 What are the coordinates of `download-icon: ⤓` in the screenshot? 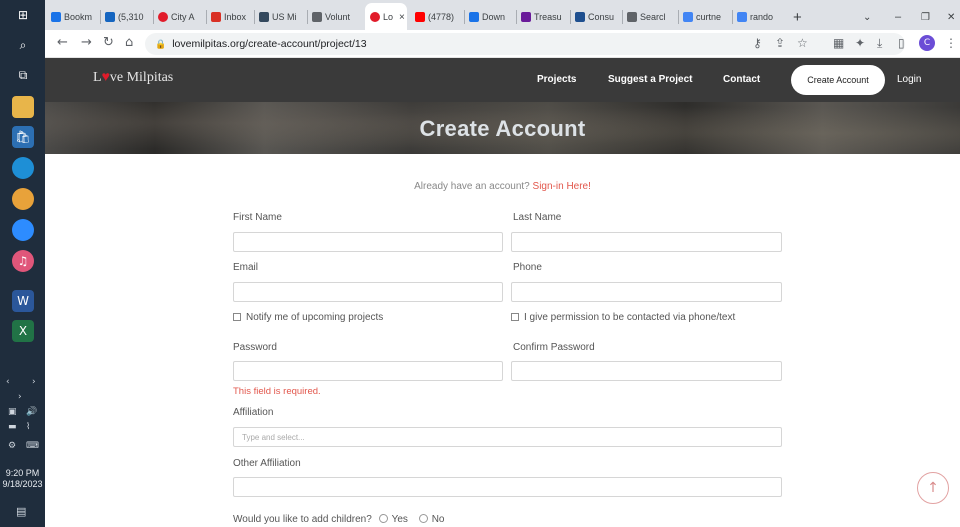 It's located at (879, 43).